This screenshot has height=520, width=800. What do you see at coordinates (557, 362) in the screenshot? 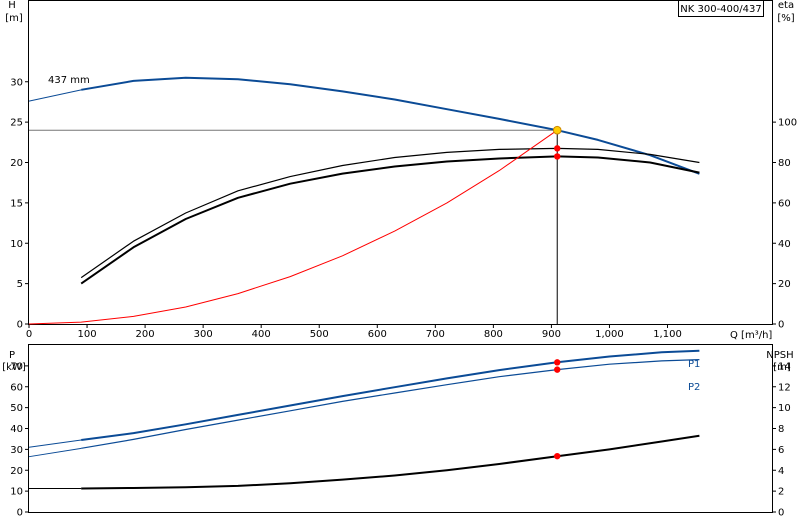
I see `p1-duty-marker` at bounding box center [557, 362].